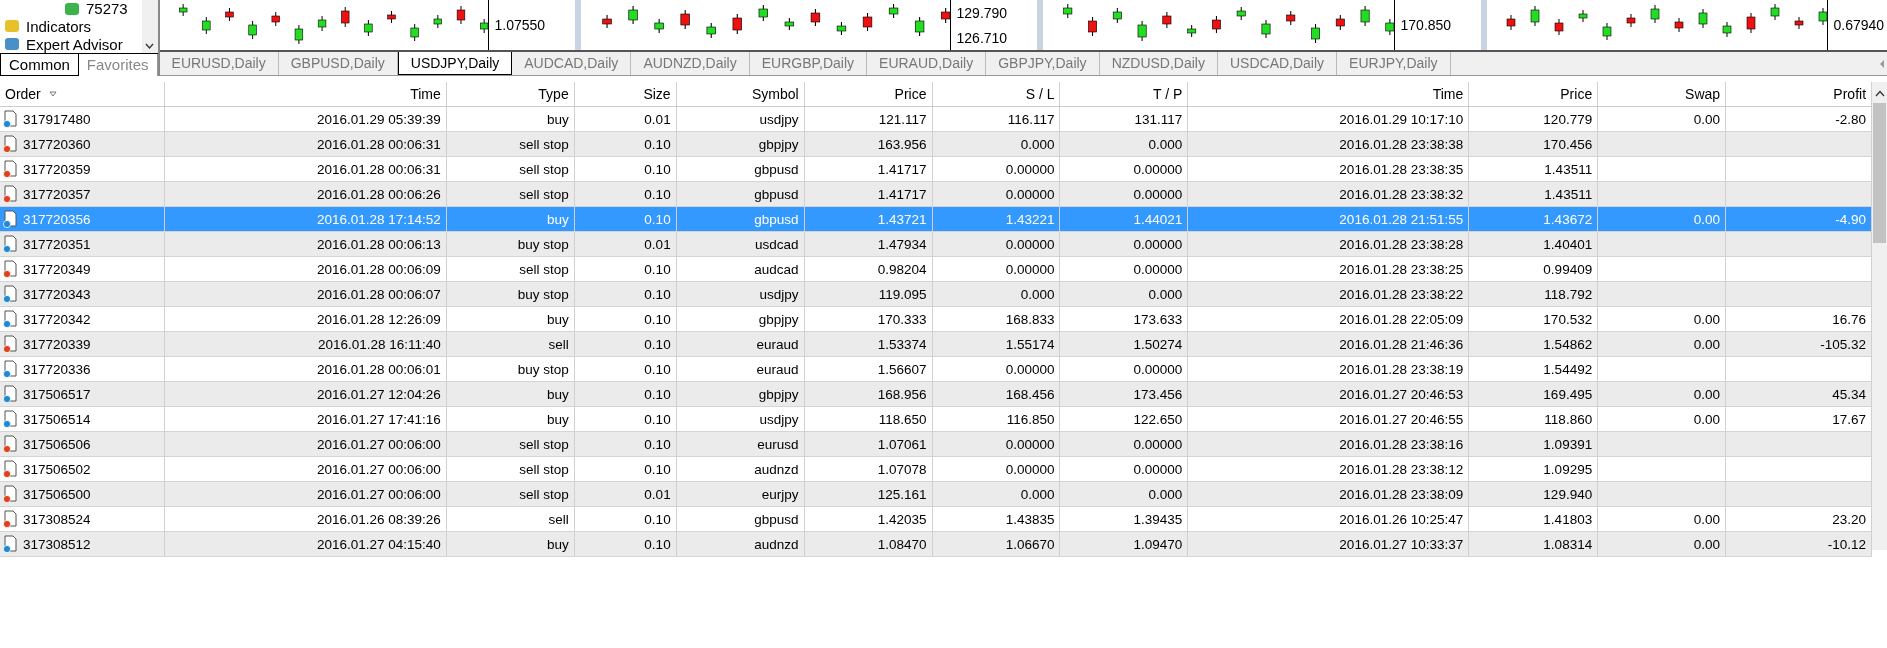 Image resolution: width=1887 pixels, height=648 pixels. Describe the element at coordinates (572, 63) in the screenshot. I see `chart-tab: AUDCAD,Daily` at that location.